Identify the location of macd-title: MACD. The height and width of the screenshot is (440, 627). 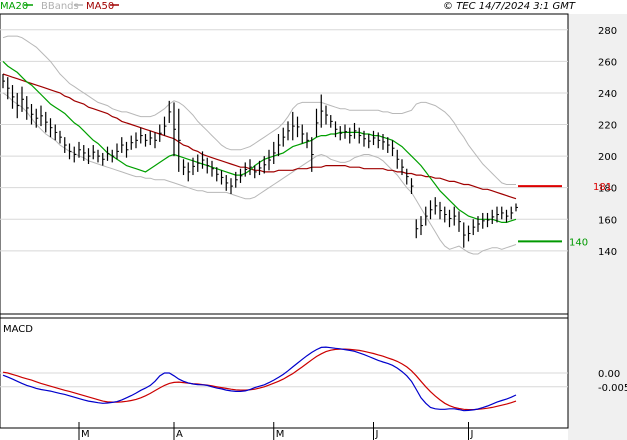
(18, 329).